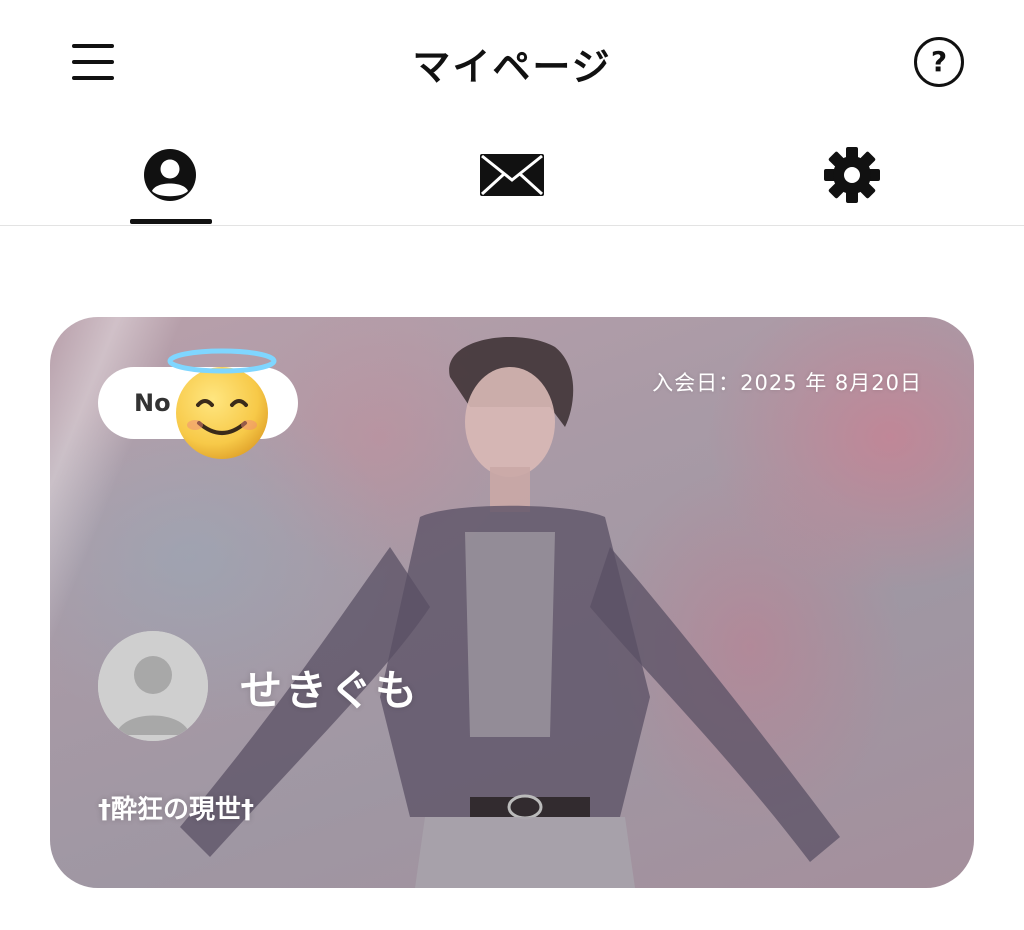  What do you see at coordinates (176, 810) in the screenshot?
I see `user-title: †酔狂の現世†` at bounding box center [176, 810].